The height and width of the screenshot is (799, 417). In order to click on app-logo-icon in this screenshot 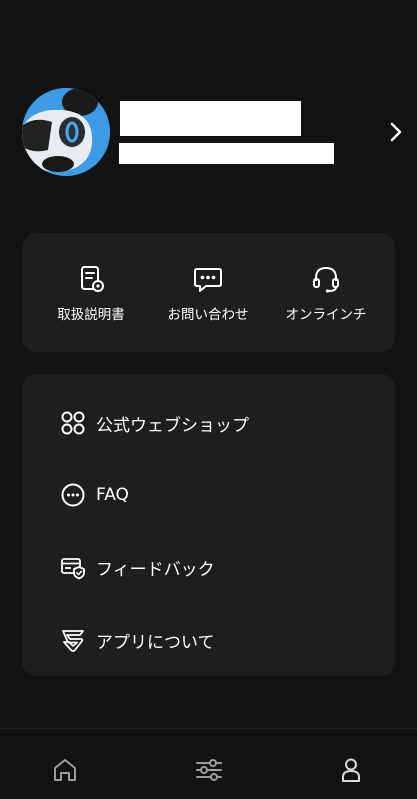, I will do `click(73, 641)`.